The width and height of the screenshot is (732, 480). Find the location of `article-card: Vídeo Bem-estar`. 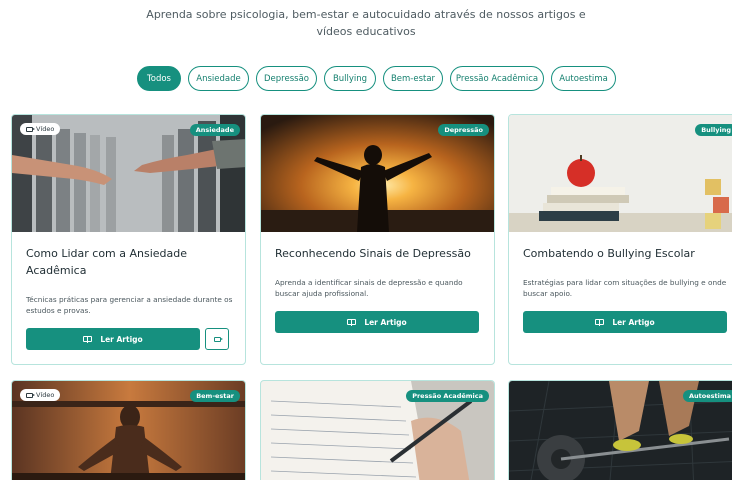

article-card: Vídeo Bem-estar is located at coordinates (128, 430).